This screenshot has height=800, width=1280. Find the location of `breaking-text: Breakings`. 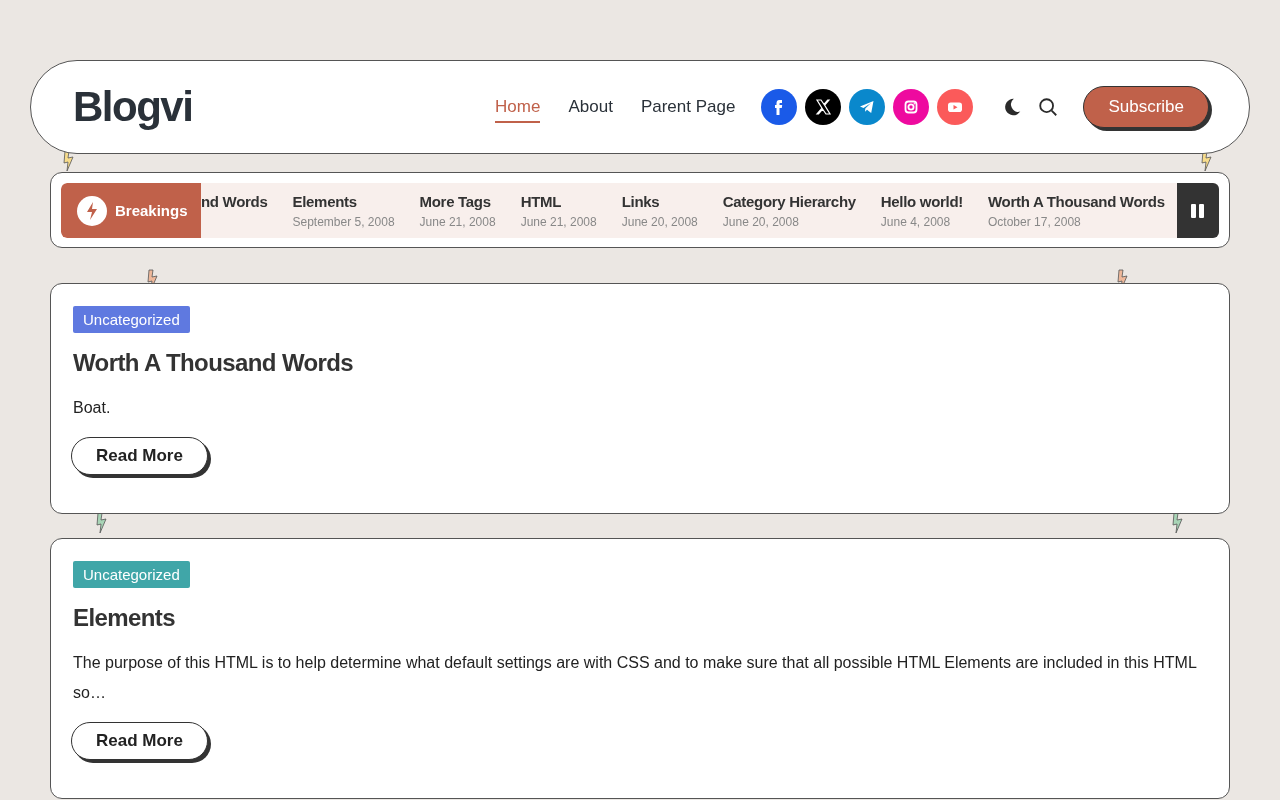

breaking-text: Breakings is located at coordinates (151, 210).